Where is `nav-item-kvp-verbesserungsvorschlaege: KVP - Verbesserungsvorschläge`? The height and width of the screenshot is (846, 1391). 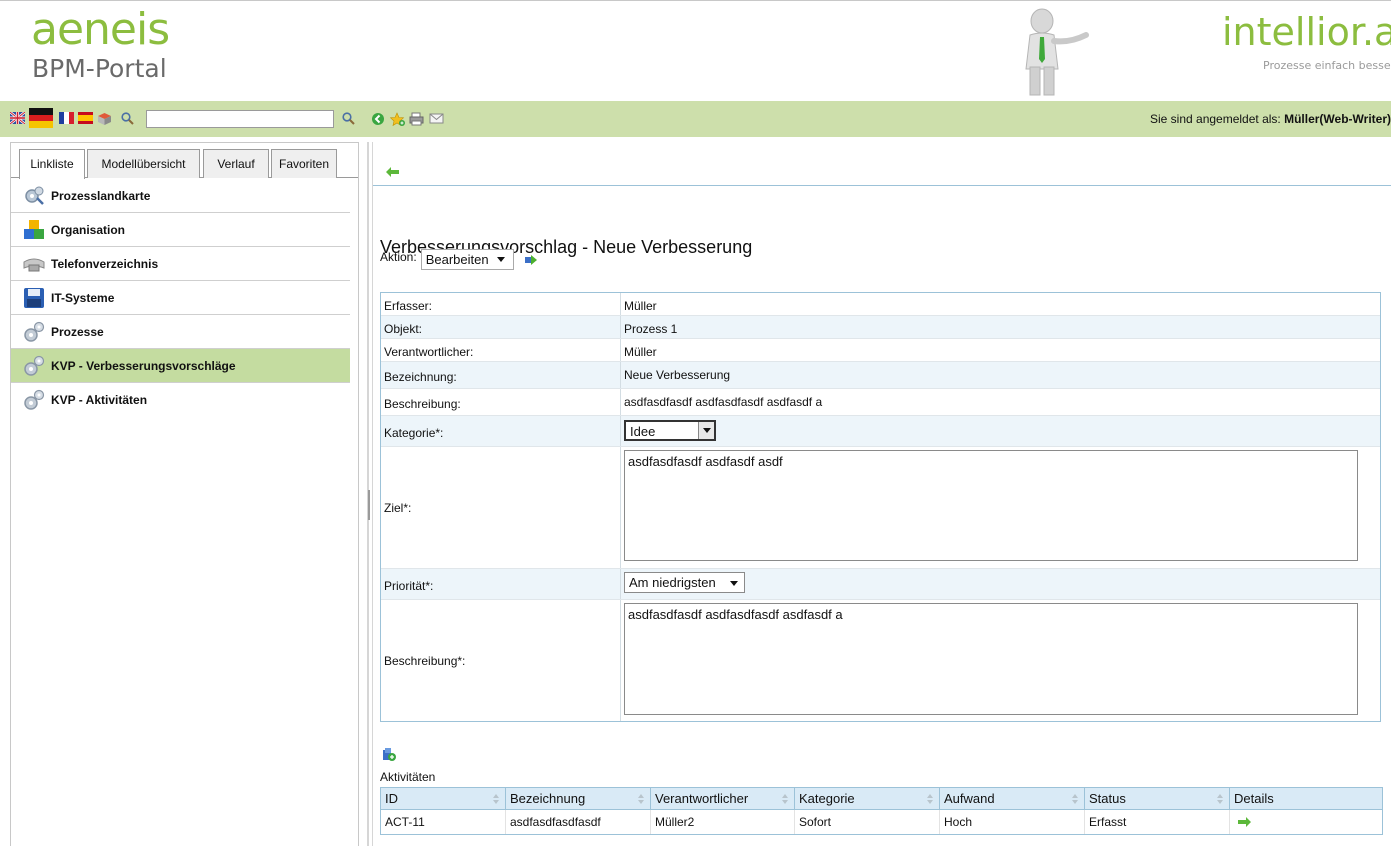 nav-item-kvp-verbesserungsvorschlaege: KVP - Verbesserungsvorschläge is located at coordinates (180, 366).